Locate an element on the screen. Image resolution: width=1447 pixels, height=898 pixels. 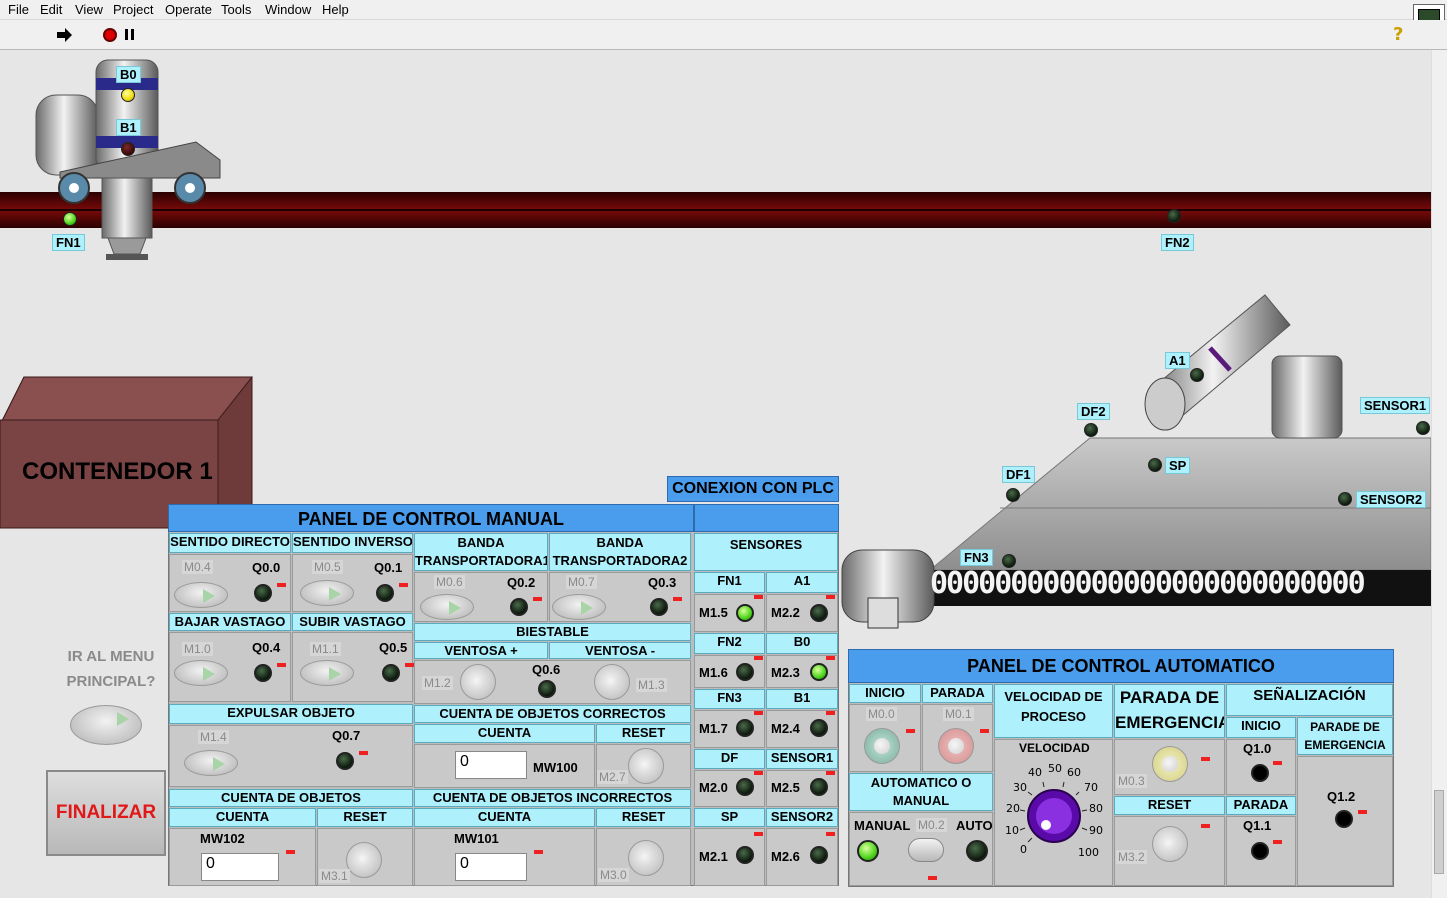
label-velocidad: VELOCIDAD is located at coordinates (1054, 748).